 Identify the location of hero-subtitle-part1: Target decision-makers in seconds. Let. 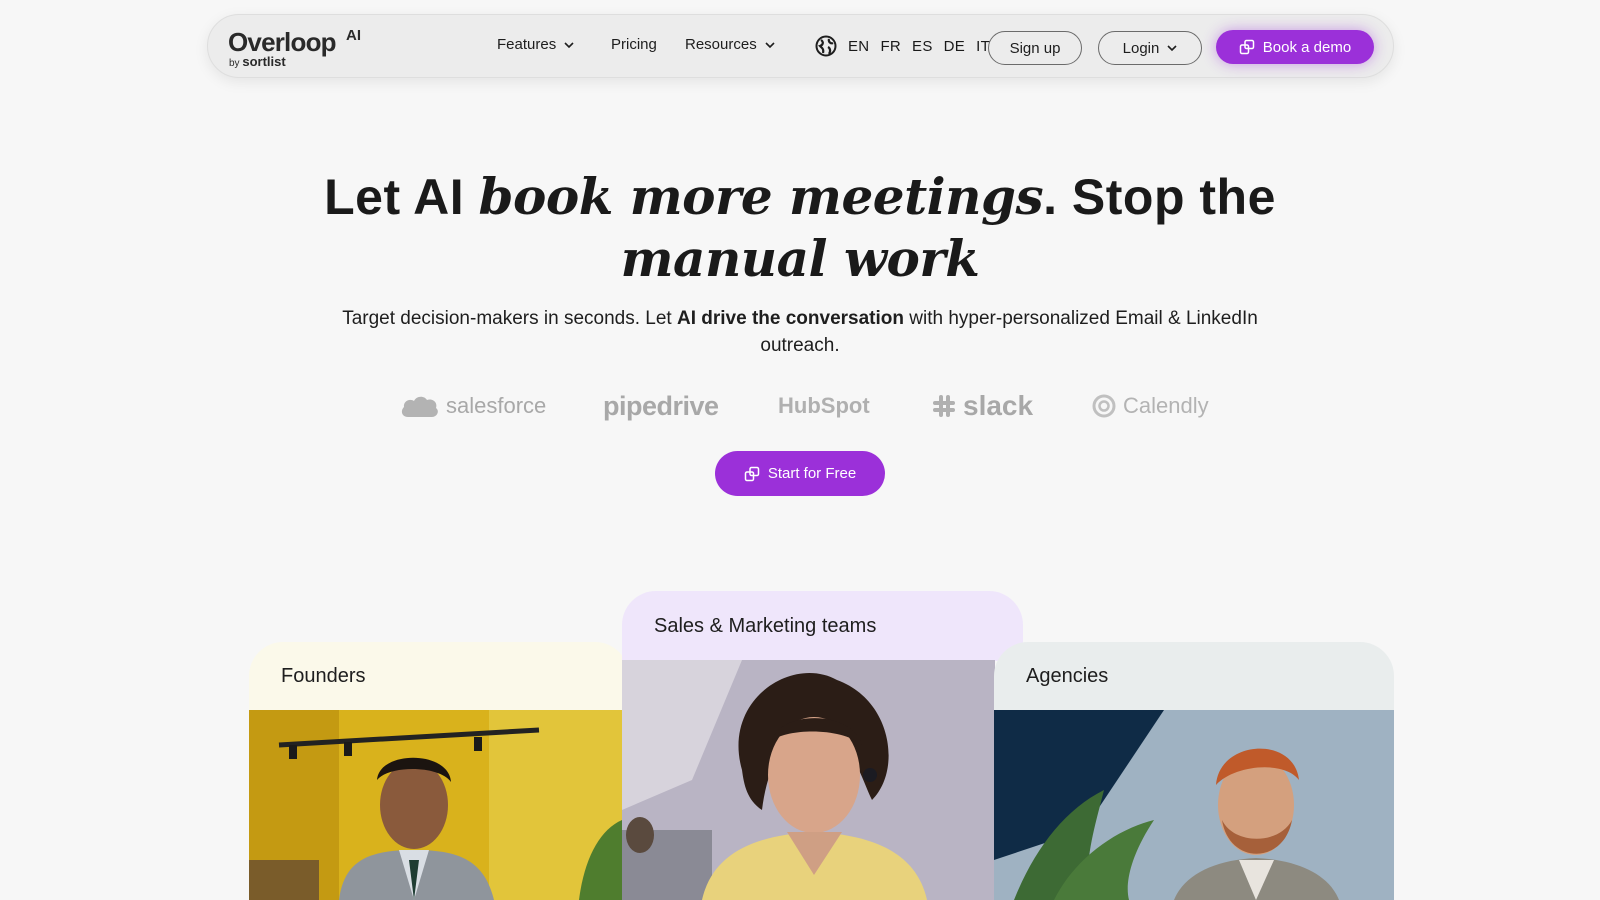
(509, 318).